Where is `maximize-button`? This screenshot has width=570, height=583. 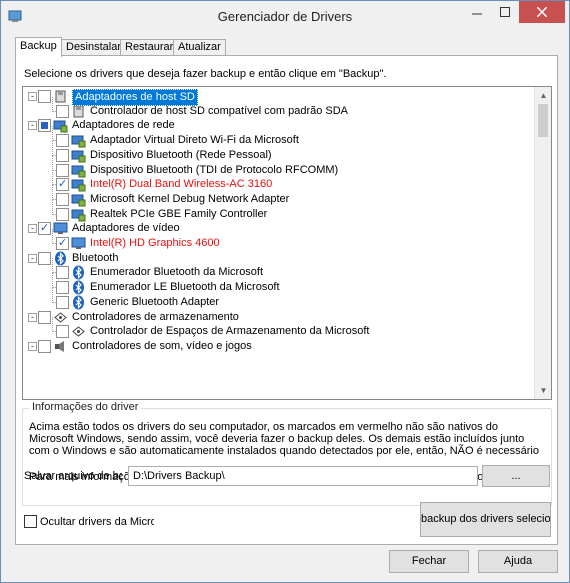
maximize-button is located at coordinates (505, 12).